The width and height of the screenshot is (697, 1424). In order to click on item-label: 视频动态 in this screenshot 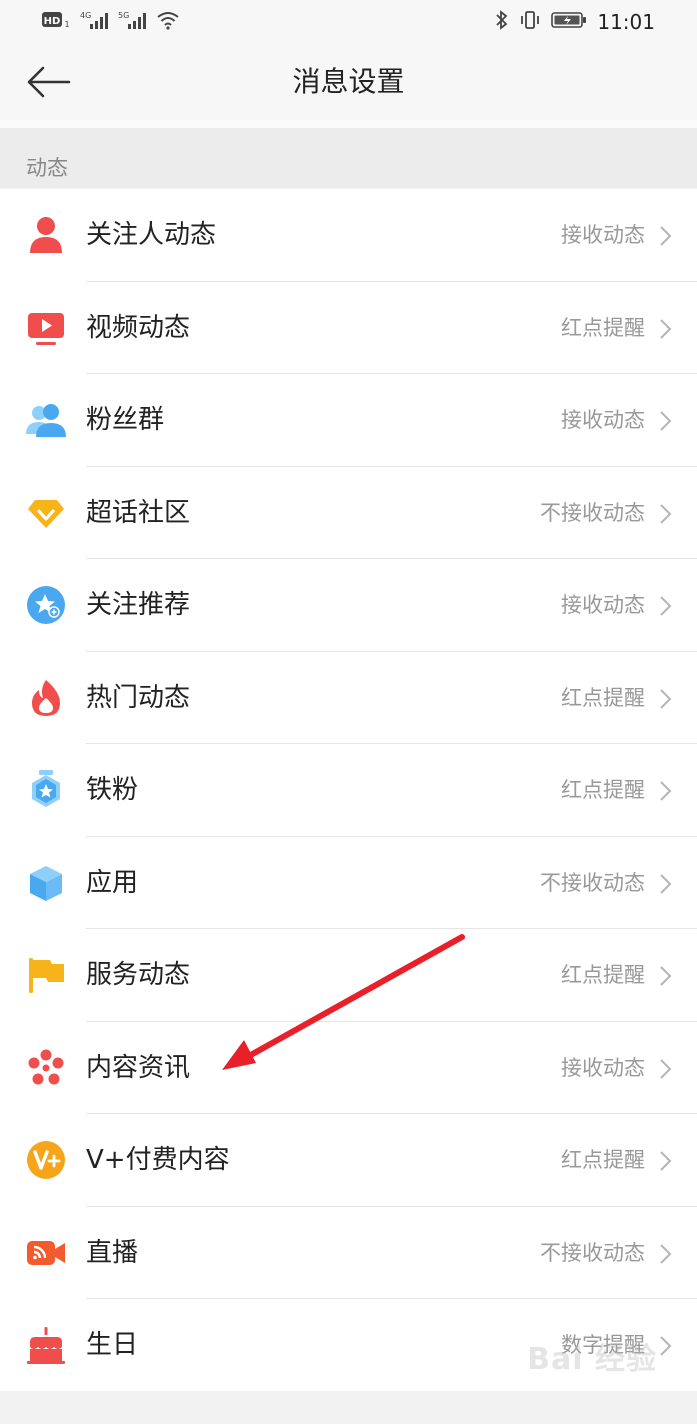, I will do `click(138, 327)`.